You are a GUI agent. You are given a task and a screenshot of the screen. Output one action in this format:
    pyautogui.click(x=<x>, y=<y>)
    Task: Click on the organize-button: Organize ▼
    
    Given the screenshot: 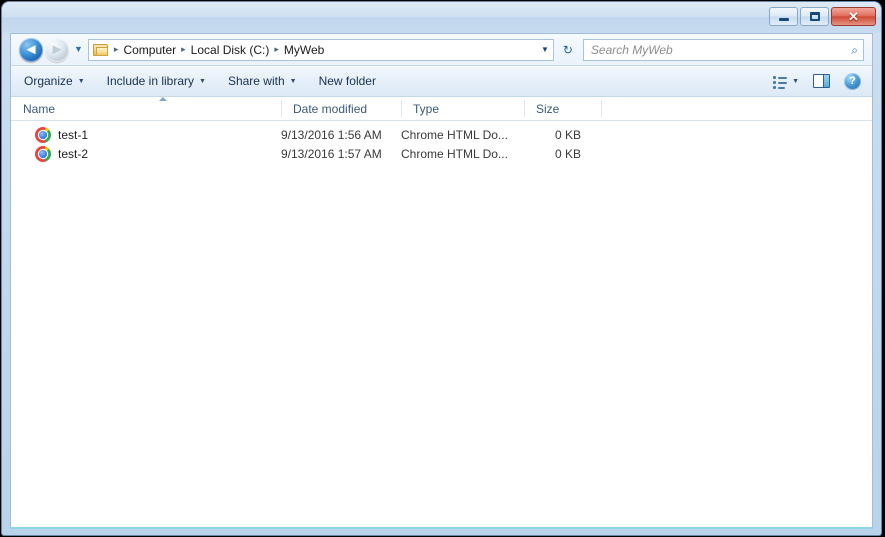 What is the action you would take?
    pyautogui.click(x=54, y=81)
    